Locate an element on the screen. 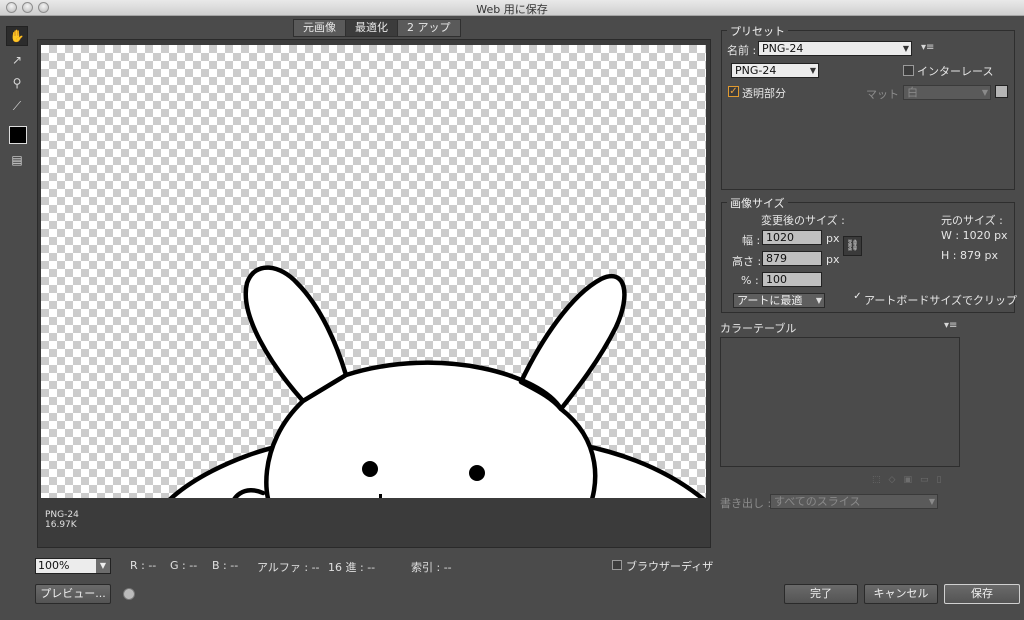  web-snap-icon: ⬚ is located at coordinates (876, 480).